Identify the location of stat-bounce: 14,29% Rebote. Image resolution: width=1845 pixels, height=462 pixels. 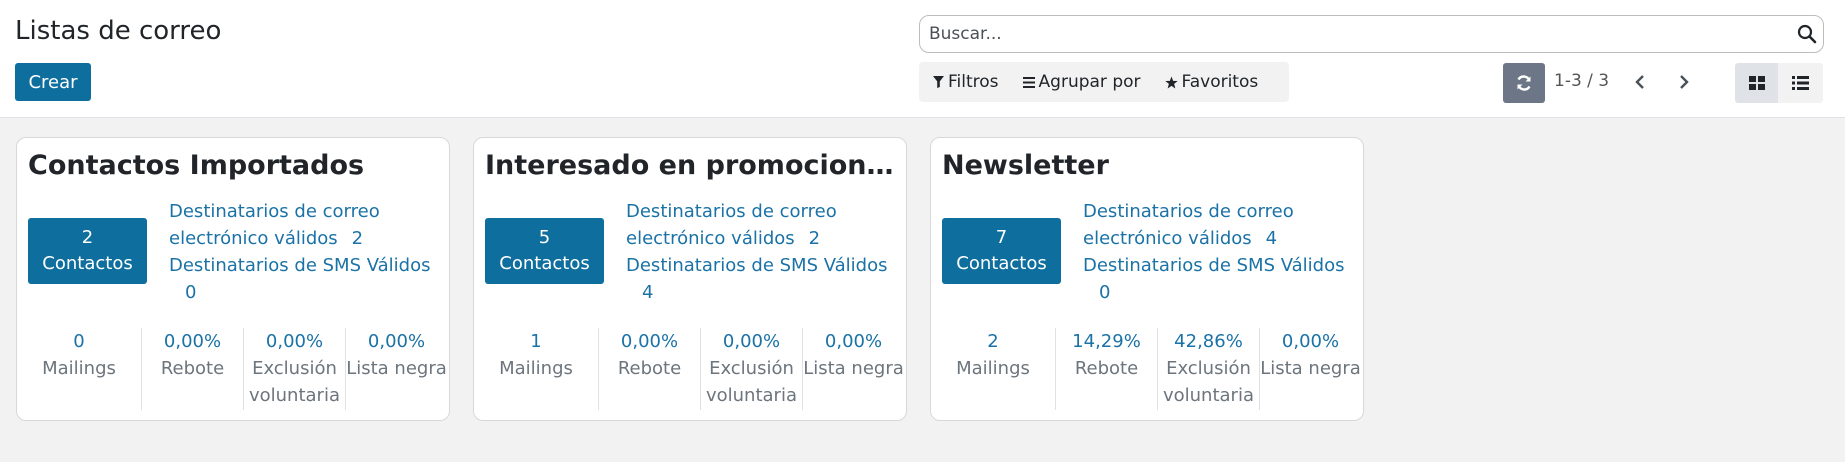
(1106, 369).